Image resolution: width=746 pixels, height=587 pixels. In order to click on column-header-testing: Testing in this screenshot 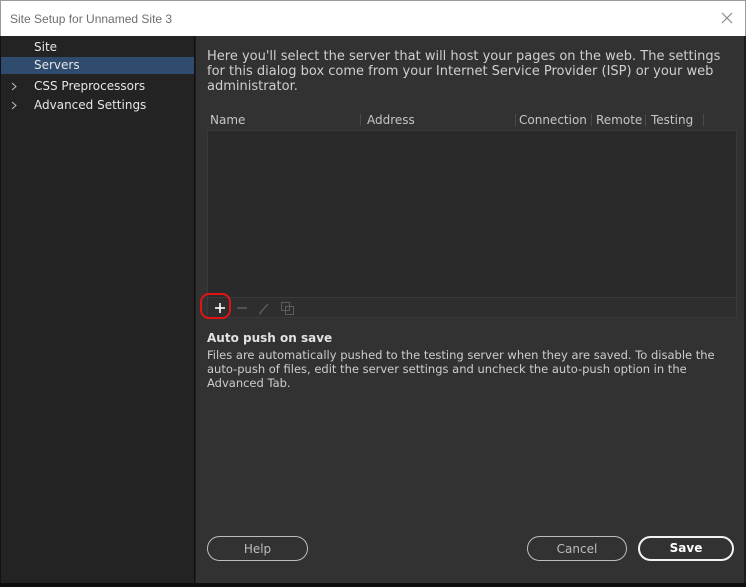, I will do `click(672, 120)`.